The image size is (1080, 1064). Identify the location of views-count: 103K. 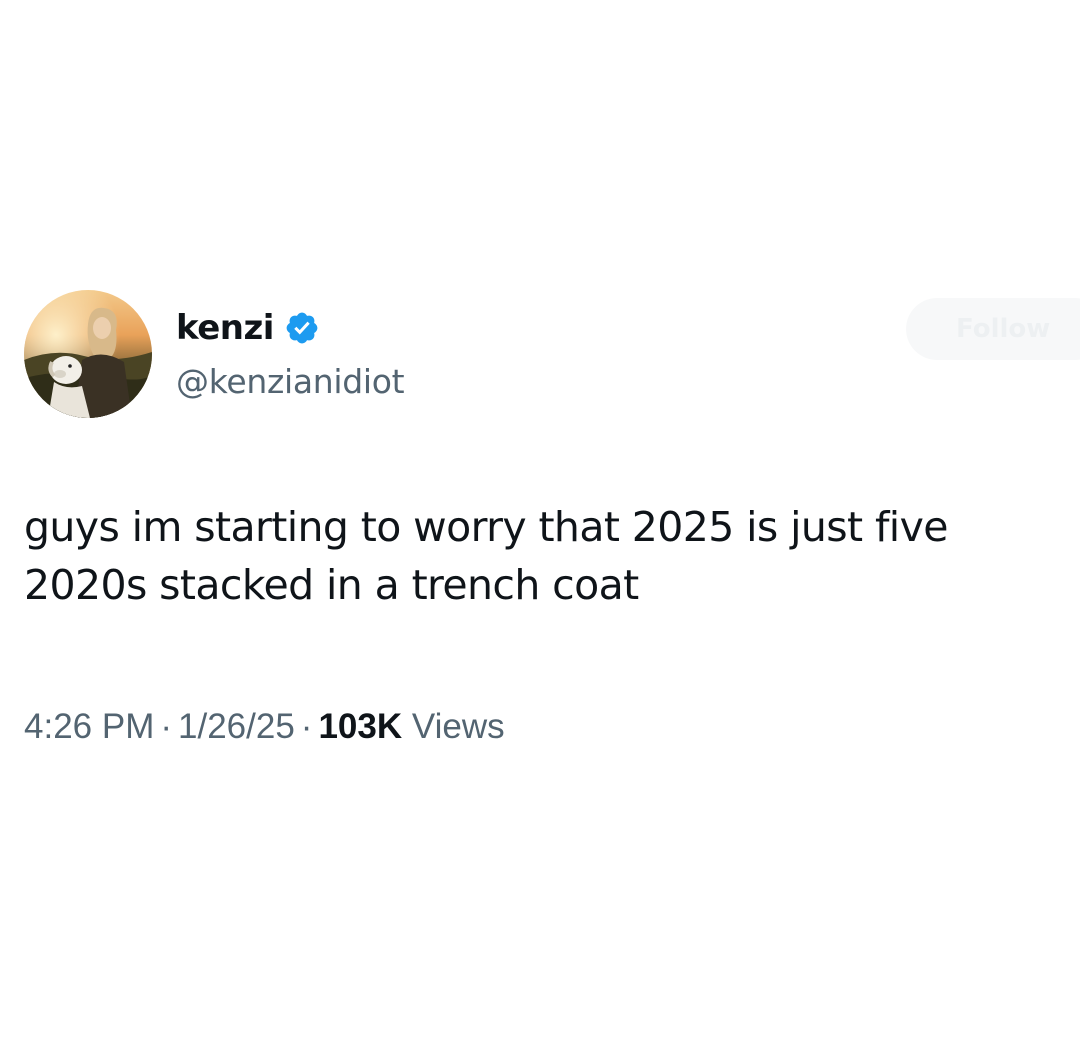
(360, 726).